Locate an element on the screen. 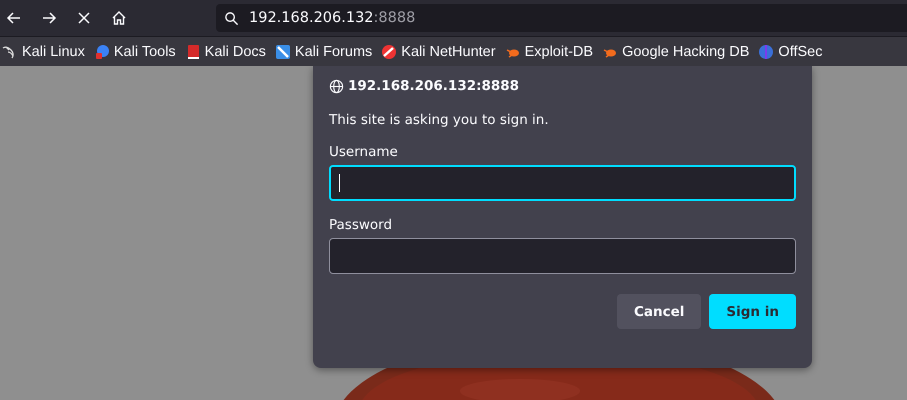 The height and width of the screenshot is (400, 907). search-icon is located at coordinates (231, 18).